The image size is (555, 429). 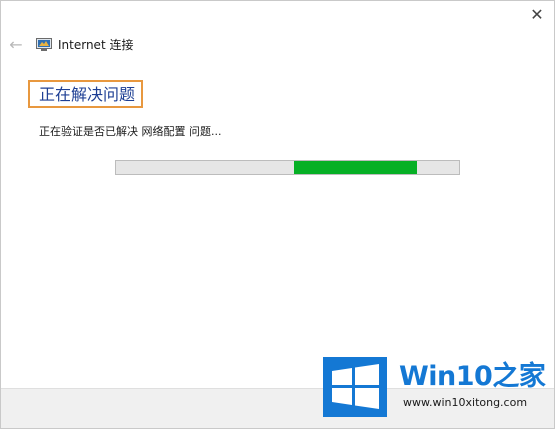 I want to click on page-title: 正在解决问题, so click(x=87, y=94).